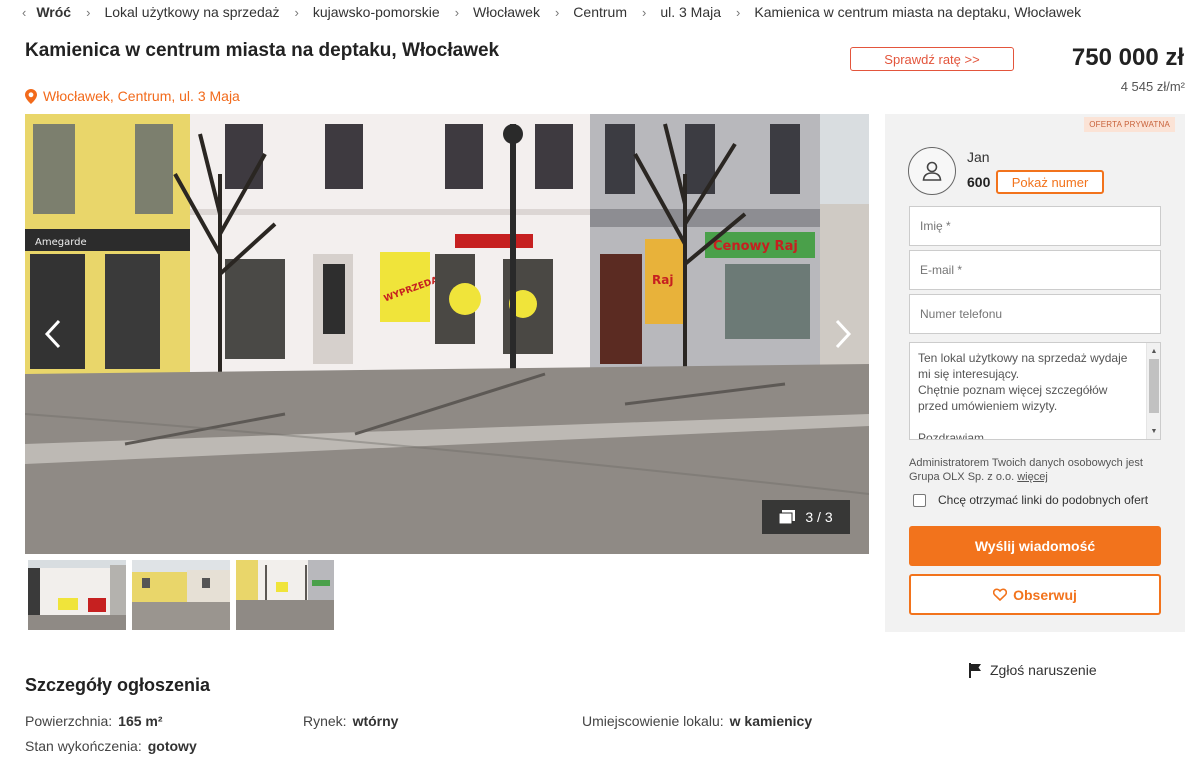 This screenshot has width=1188, height=762. I want to click on chevron-left-icon, so click(52, 334).